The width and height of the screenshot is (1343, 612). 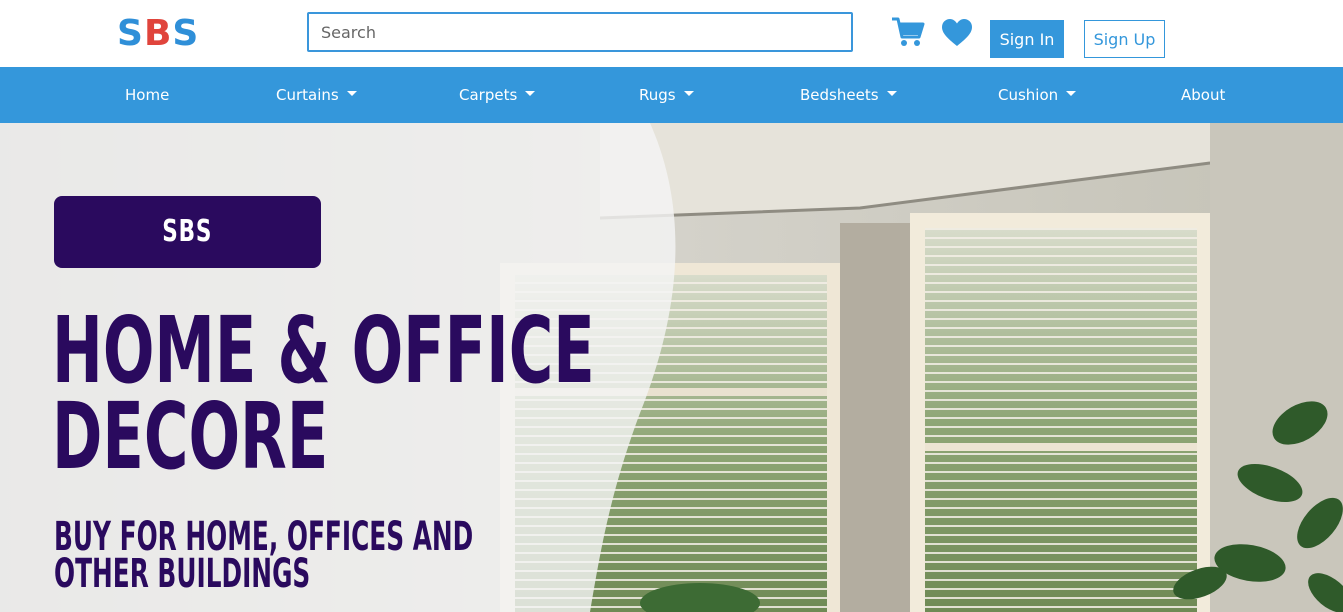 I want to click on nav-item-curtains: Curtains, so click(x=316, y=95).